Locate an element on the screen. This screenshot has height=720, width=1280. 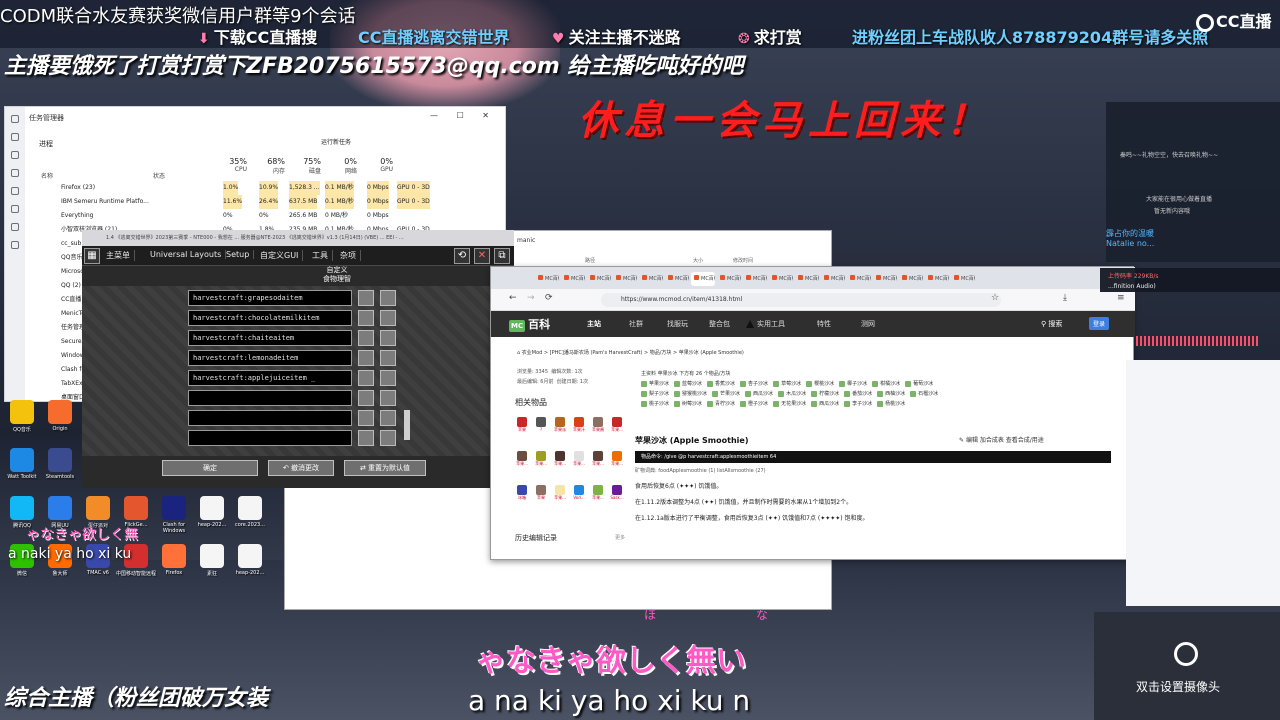
variant-tag: 无花果沙冰 is located at coordinates (789, 404).